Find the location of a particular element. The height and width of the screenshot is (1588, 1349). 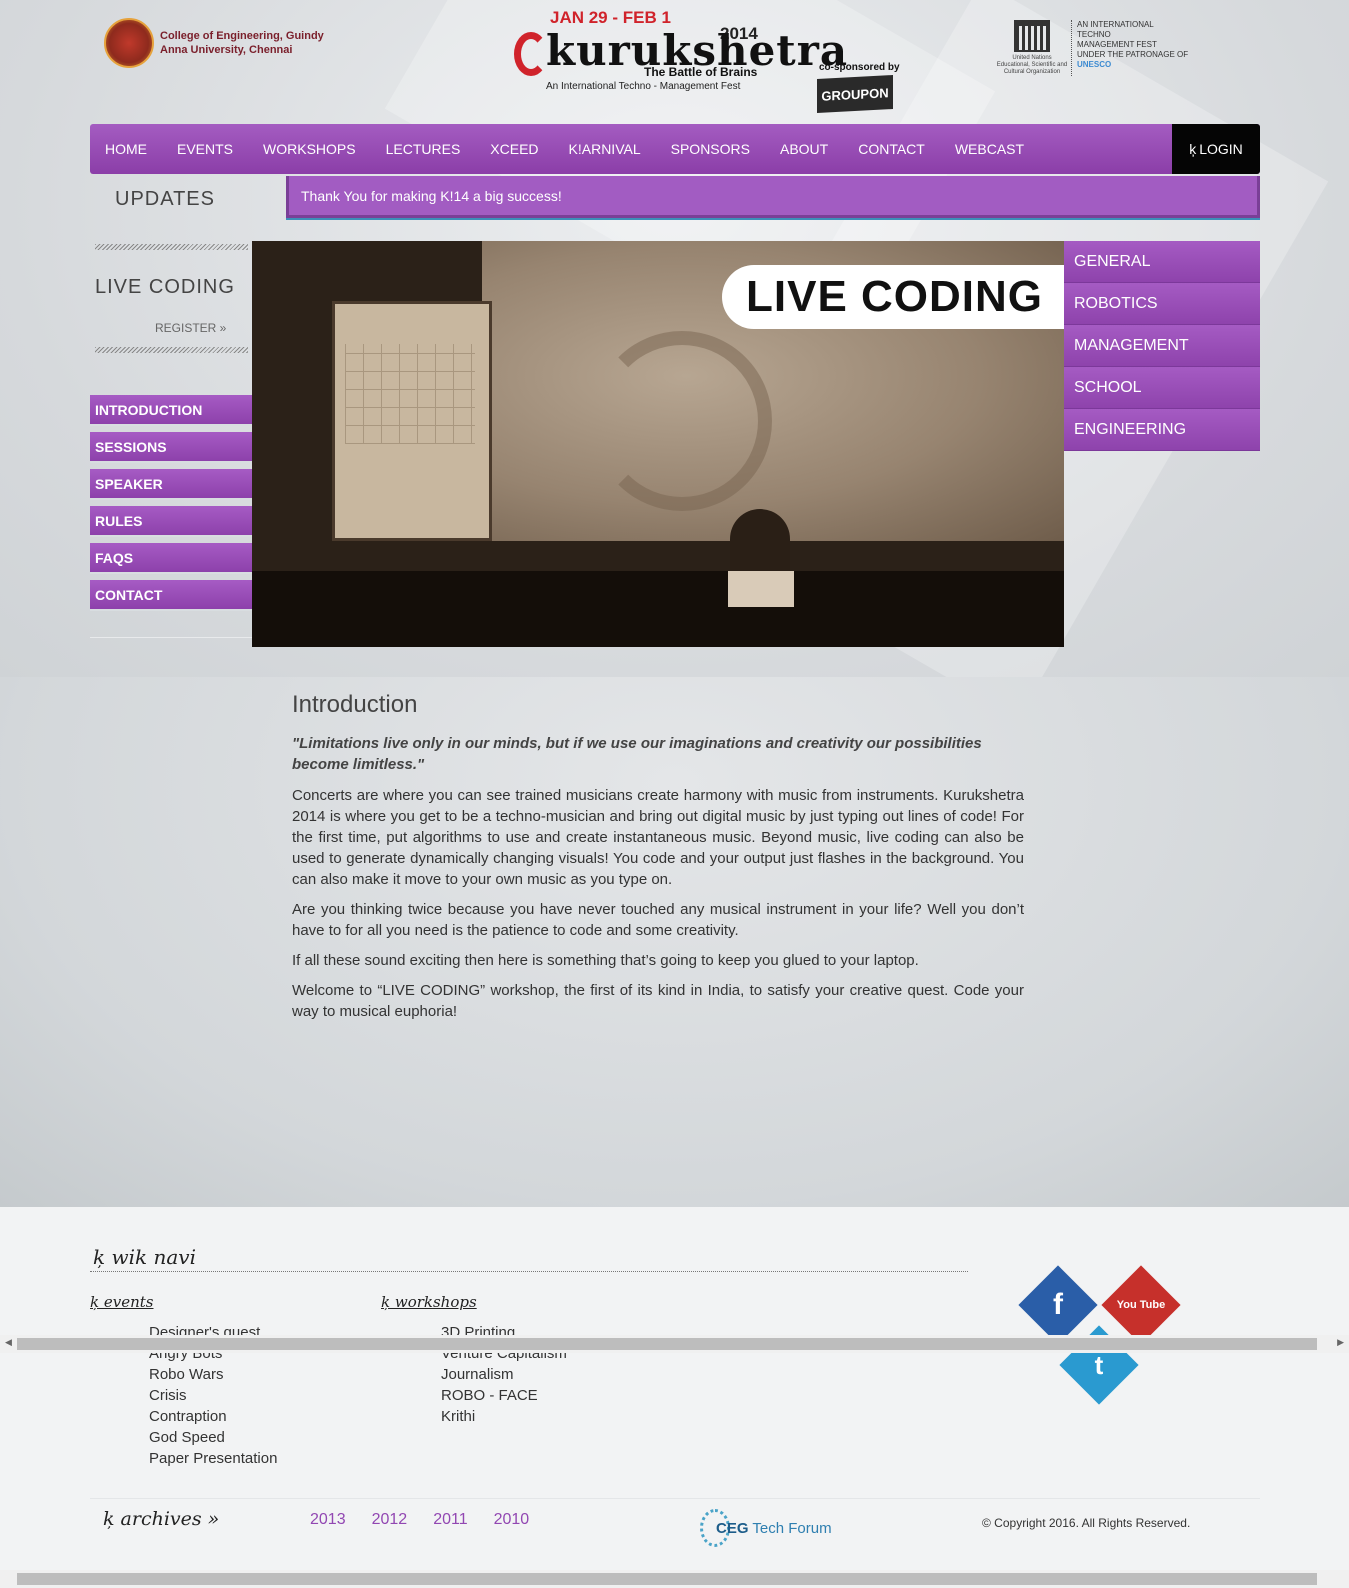

events-heading: ķ events is located at coordinates (121, 1302).